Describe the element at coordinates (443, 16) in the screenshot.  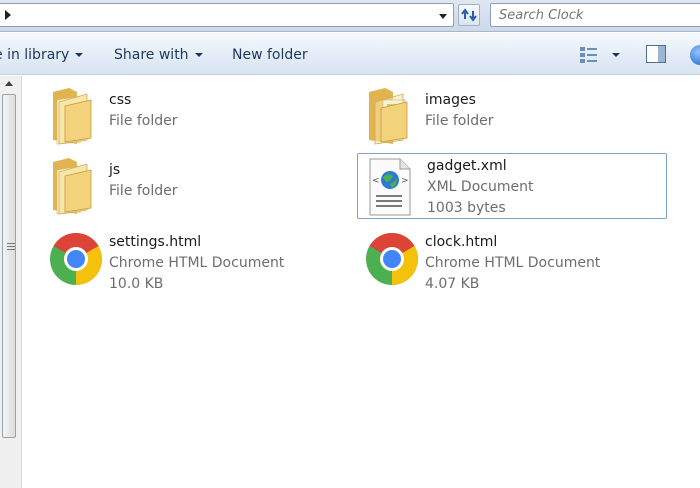
I see `address-history-dropdown-icon` at that location.